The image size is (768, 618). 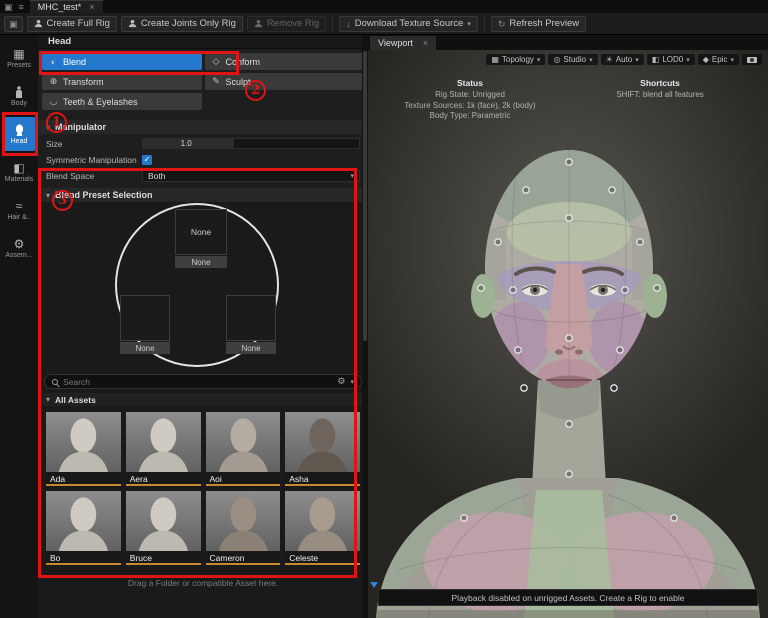 What do you see at coordinates (322, 449) in the screenshot?
I see `asset-tile-asha: Asha` at bounding box center [322, 449].